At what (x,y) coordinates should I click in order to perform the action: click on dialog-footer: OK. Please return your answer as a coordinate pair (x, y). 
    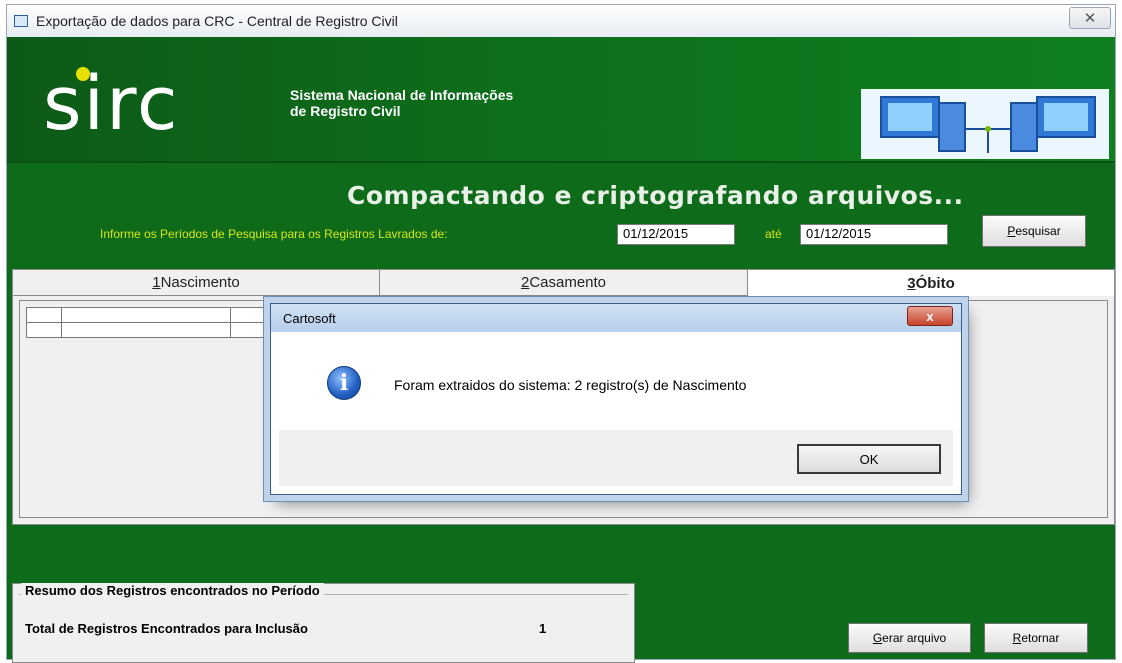
    Looking at the image, I should click on (616, 458).